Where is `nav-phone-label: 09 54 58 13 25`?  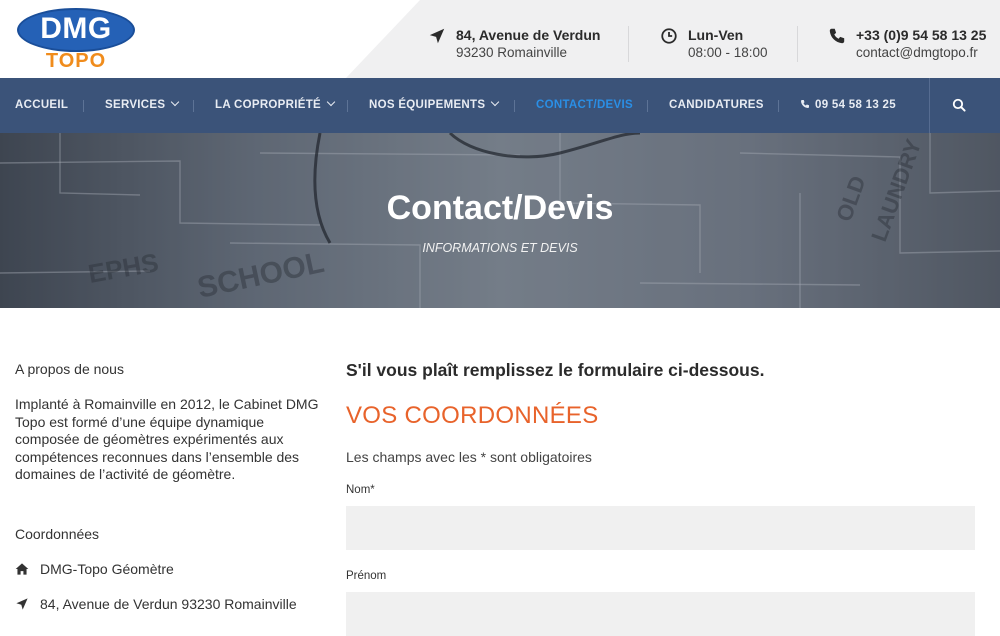 nav-phone-label: 09 54 58 13 25 is located at coordinates (855, 105).